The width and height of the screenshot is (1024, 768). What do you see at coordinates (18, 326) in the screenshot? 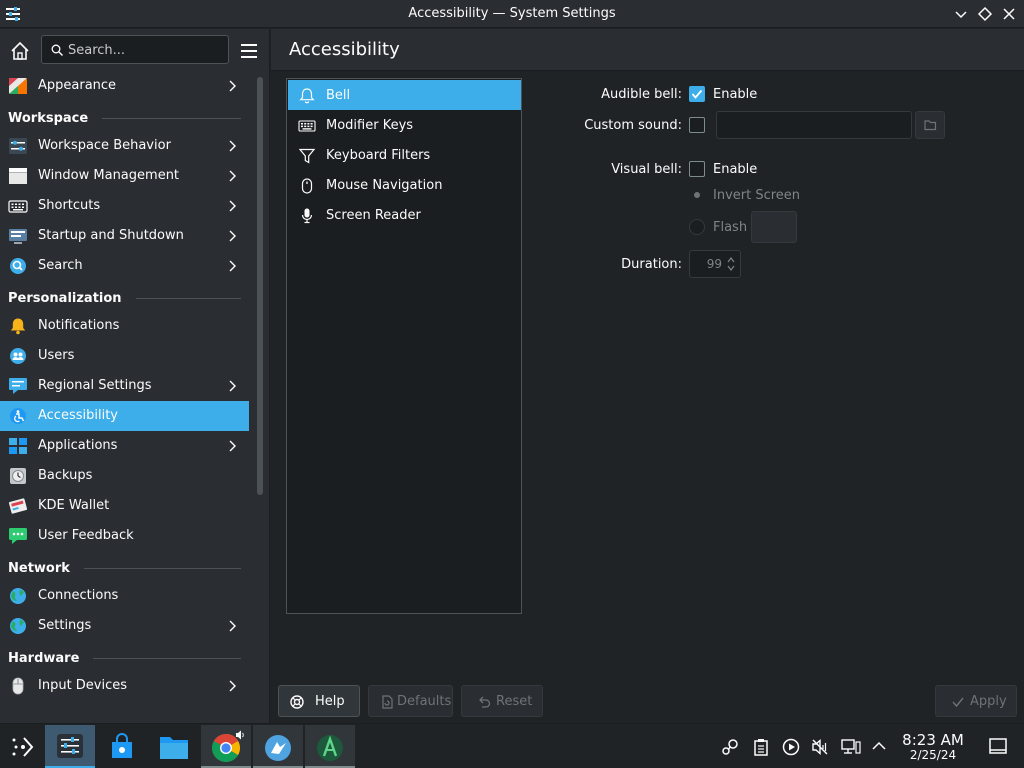
I see `bell-icon` at bounding box center [18, 326].